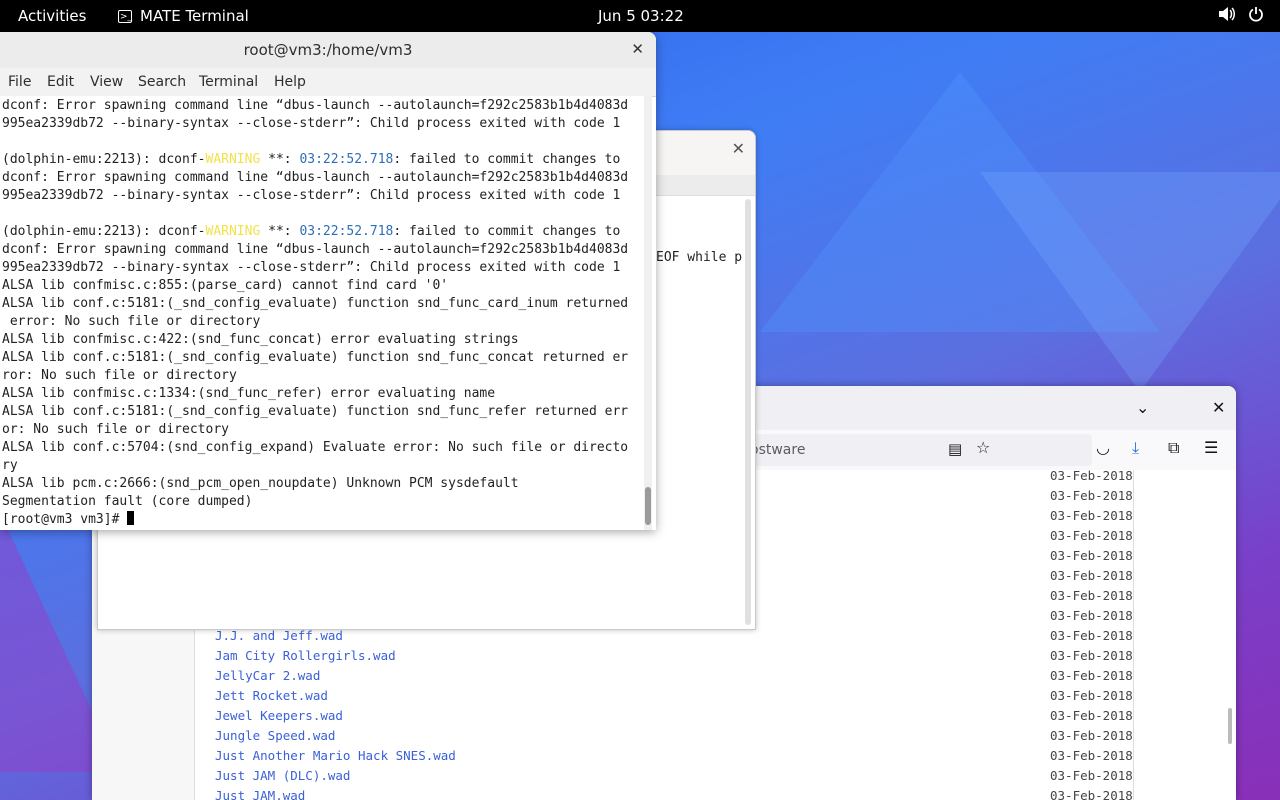 Image resolution: width=1280 pixels, height=800 pixels. Describe the element at coordinates (983, 447) in the screenshot. I see `bookmark-star-icon: ☆` at that location.